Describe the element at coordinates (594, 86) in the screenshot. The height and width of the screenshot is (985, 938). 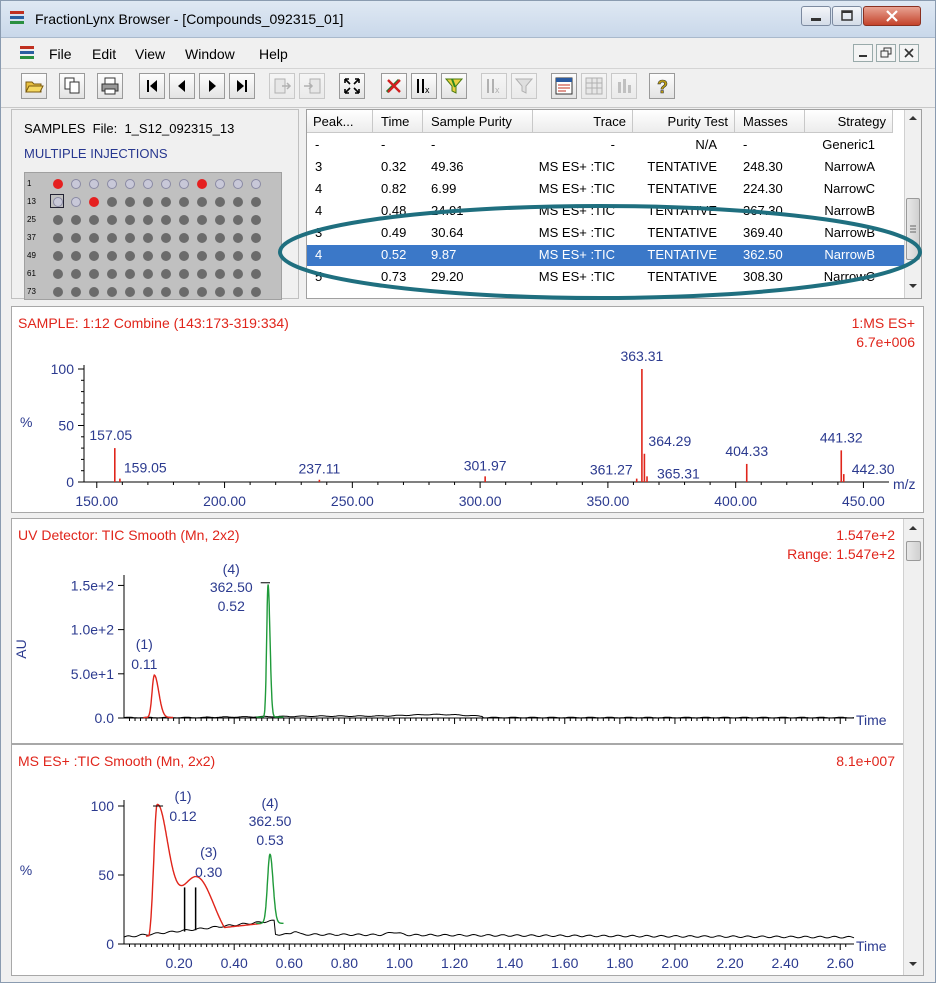
I see `grid-button` at that location.